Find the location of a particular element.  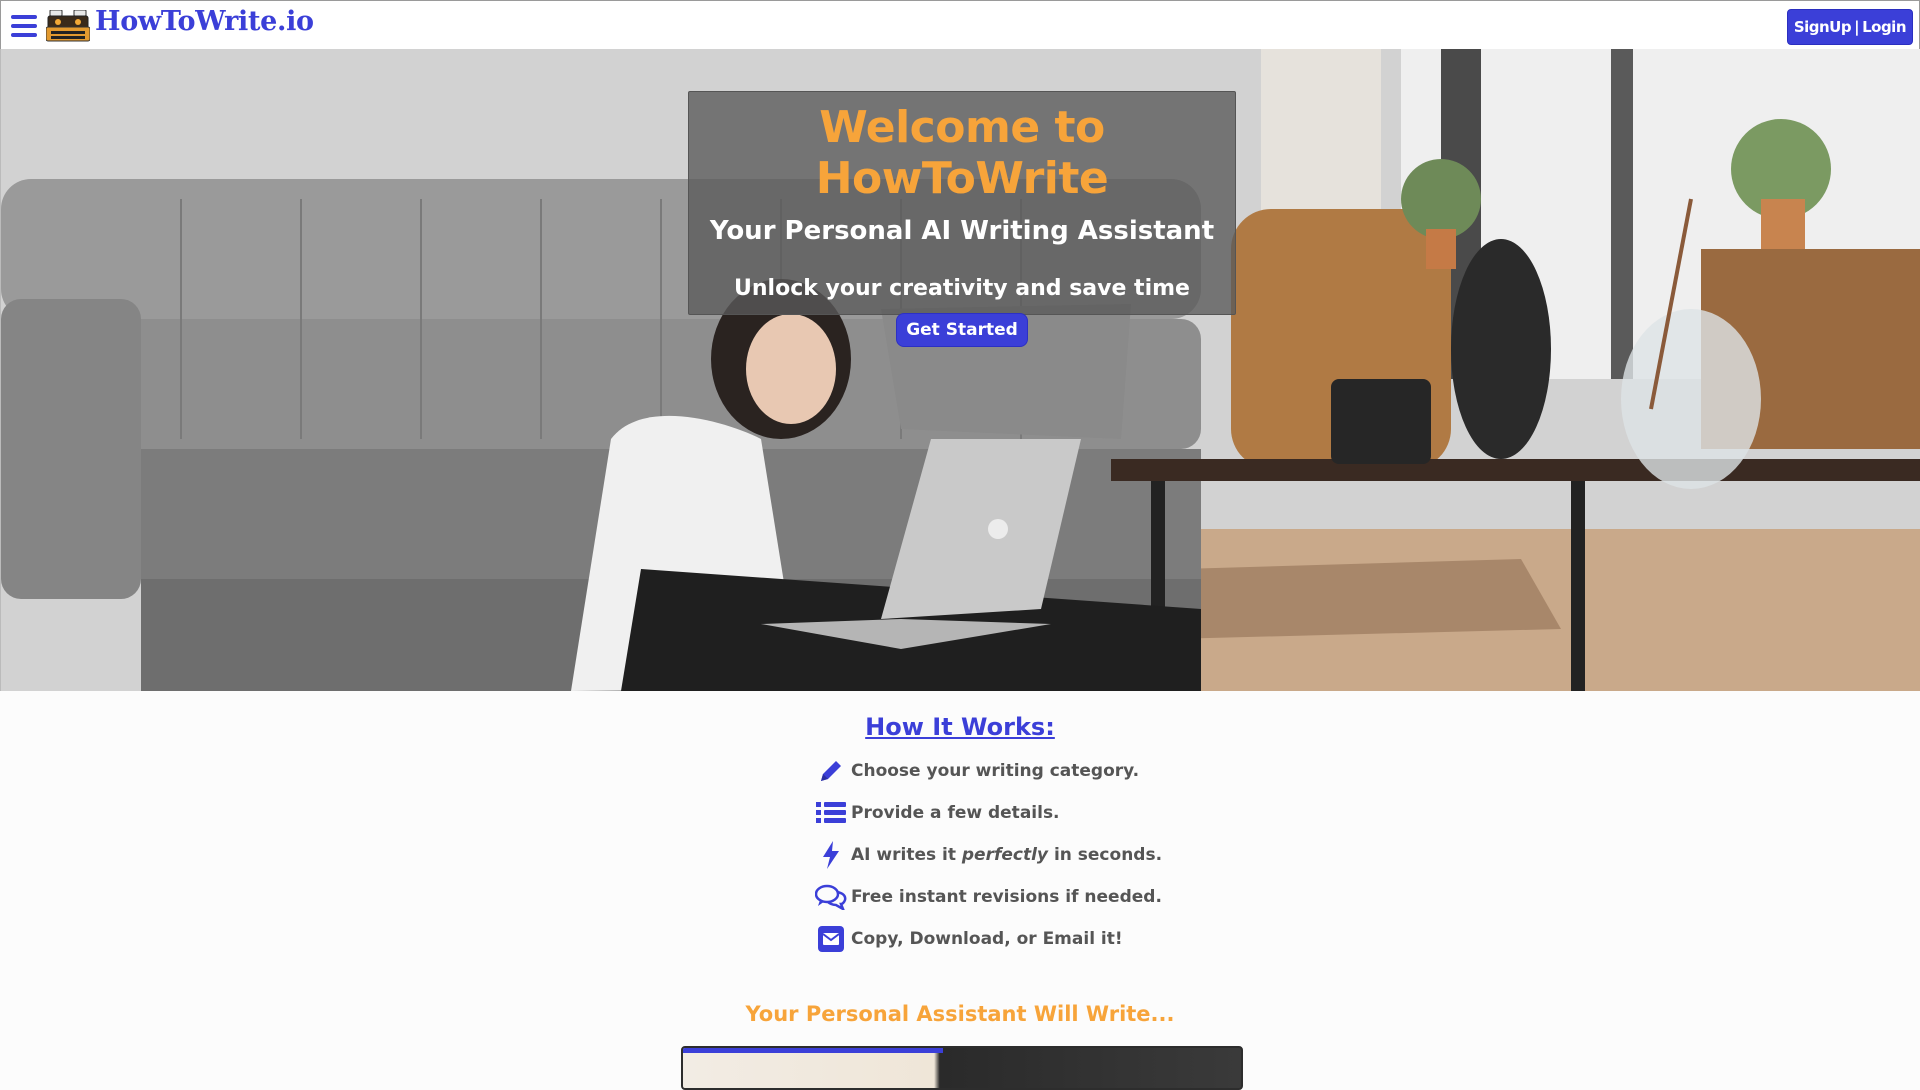

preview-accent-bar is located at coordinates (813, 1050).